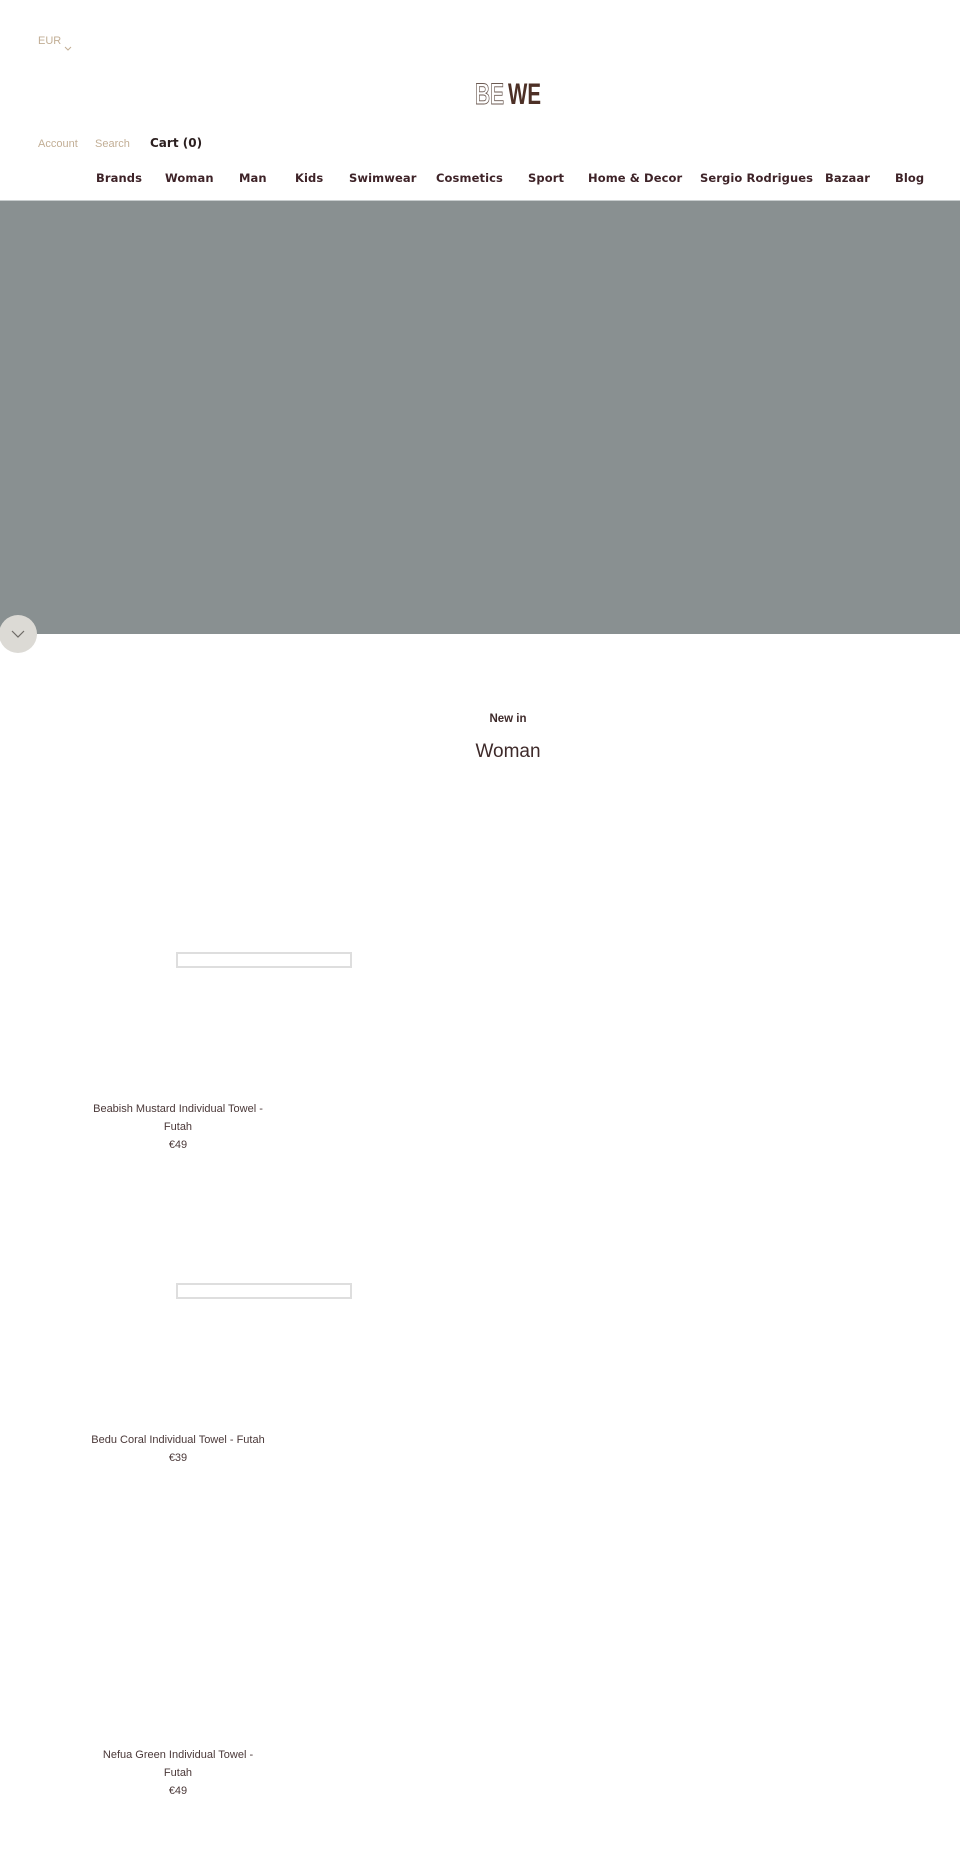  What do you see at coordinates (524, 92) in the screenshot?
I see `logo-we: WE` at bounding box center [524, 92].